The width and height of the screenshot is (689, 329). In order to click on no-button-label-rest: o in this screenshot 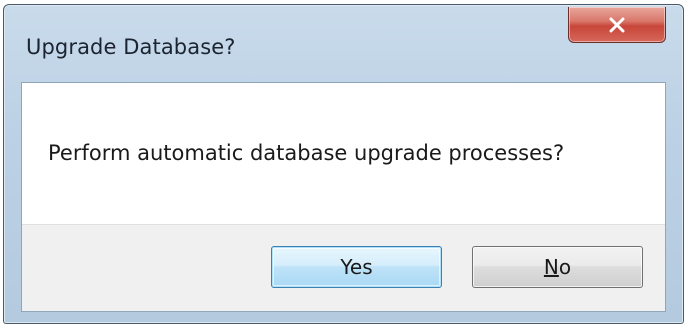, I will do `click(565, 267)`.